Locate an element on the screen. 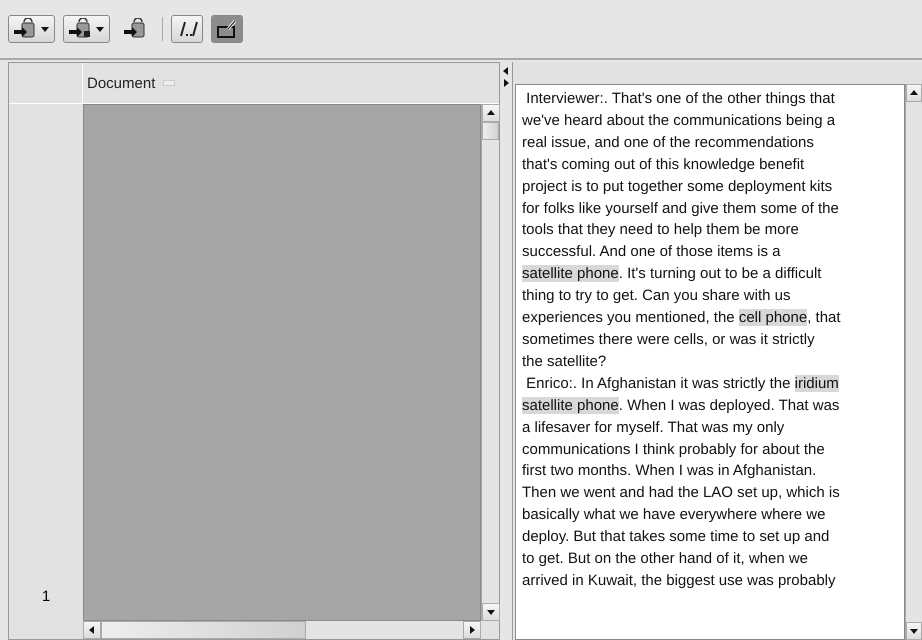 Image resolution: width=922 pixels, height=640 pixels. transcript-line: for folks like yourself and give them some of the is located at coordinates (681, 208).